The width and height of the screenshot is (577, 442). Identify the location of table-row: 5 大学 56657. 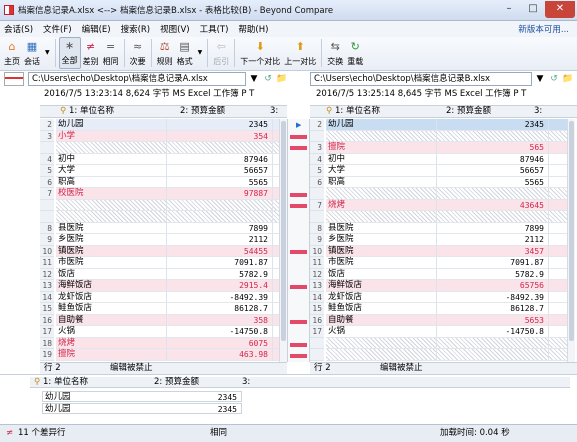
(159, 171).